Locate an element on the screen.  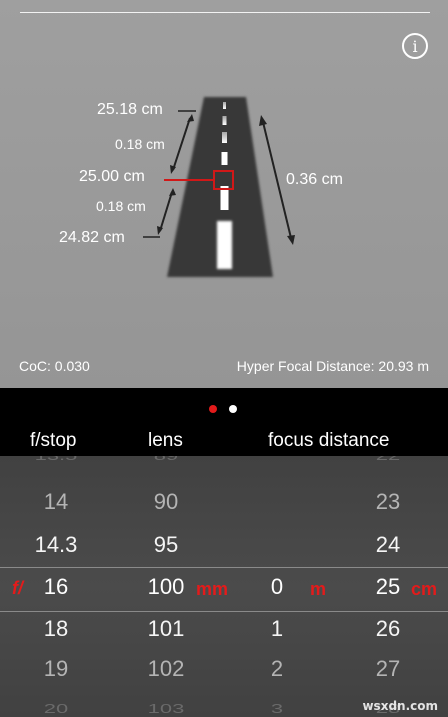
focus-m-option: 0 is located at coordinates (277, 587).